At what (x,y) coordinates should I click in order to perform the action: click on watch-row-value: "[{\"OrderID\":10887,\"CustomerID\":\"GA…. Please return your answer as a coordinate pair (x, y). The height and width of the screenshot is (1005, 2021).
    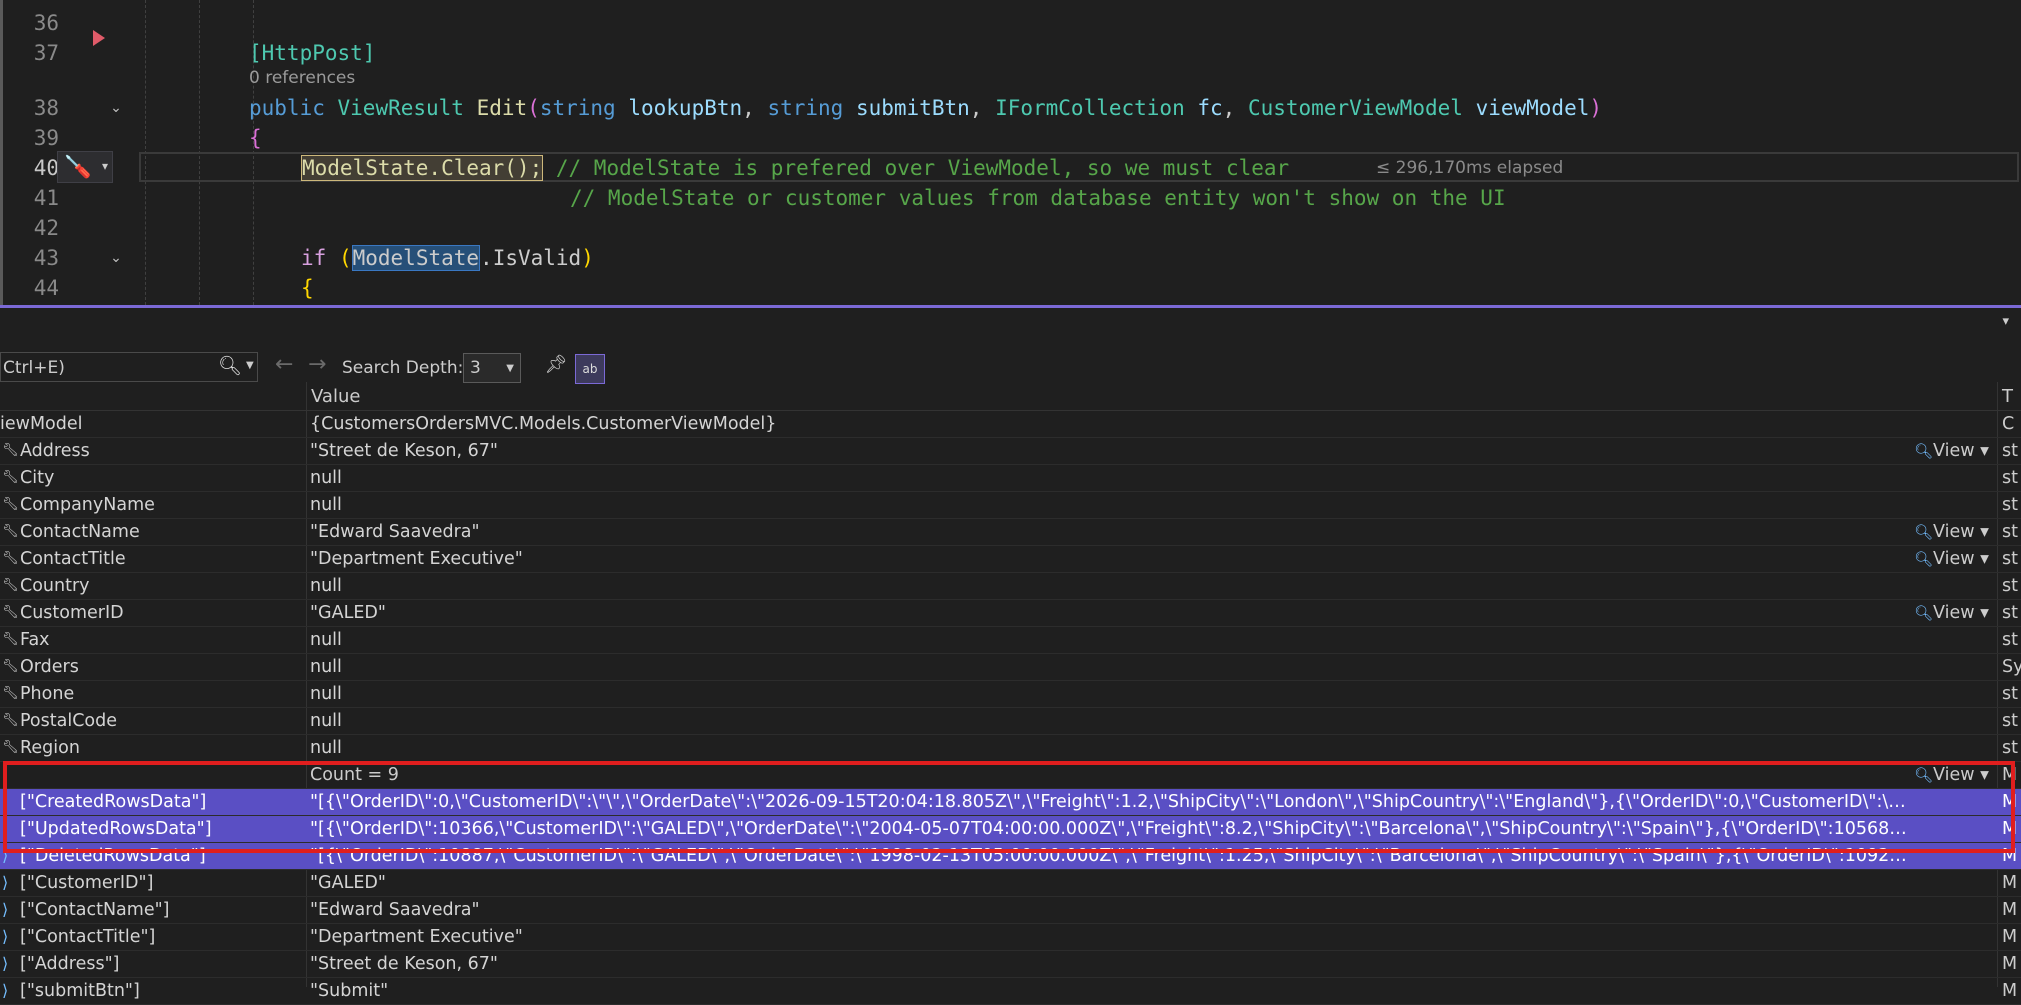
    Looking at the image, I should click on (1110, 856).